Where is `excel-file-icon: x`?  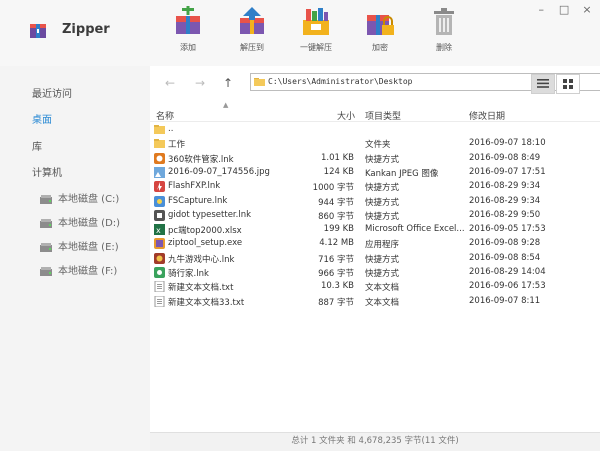
excel-file-icon: x is located at coordinates (159, 230).